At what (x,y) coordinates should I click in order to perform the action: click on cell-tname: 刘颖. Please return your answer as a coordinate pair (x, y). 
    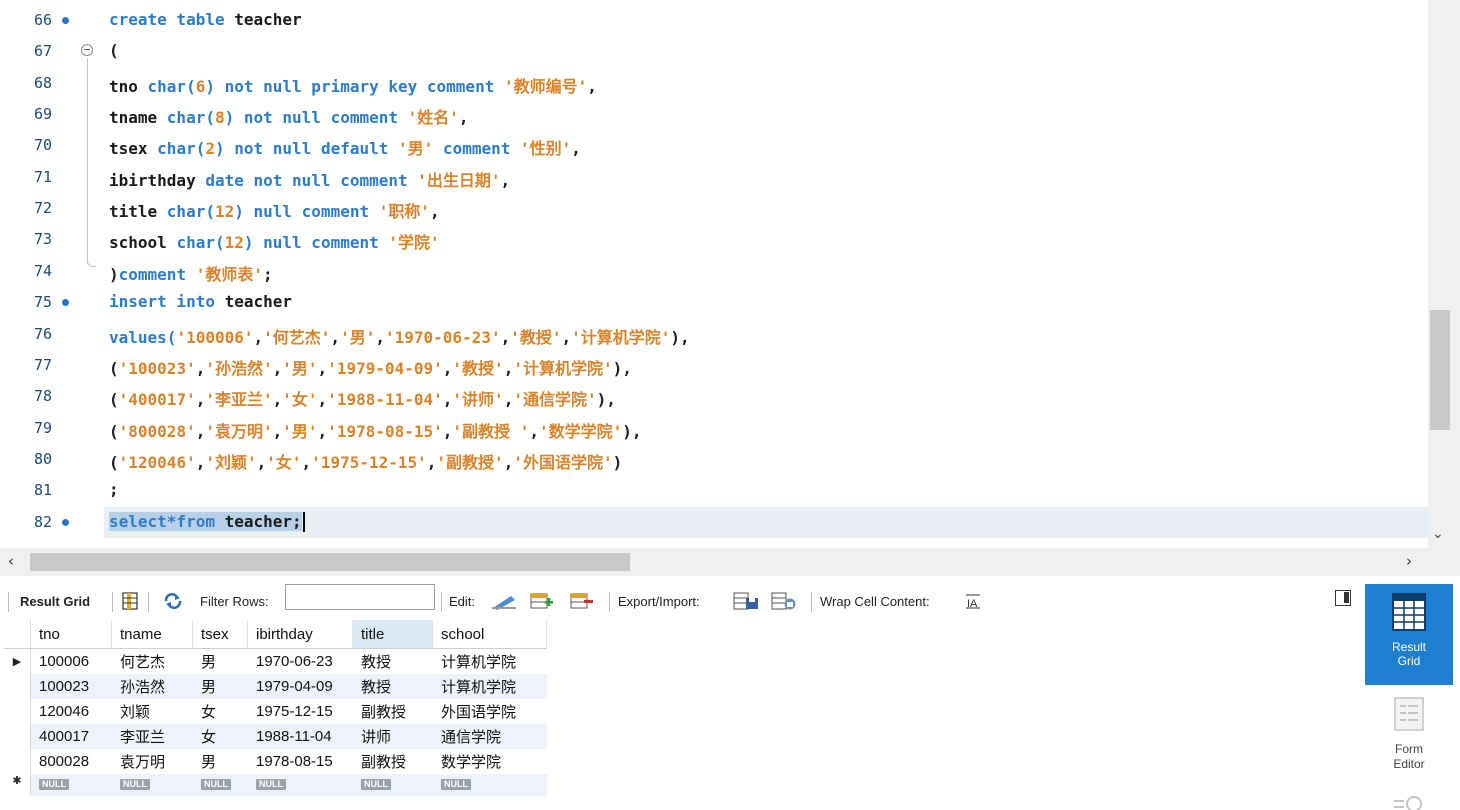
    Looking at the image, I should click on (152, 711).